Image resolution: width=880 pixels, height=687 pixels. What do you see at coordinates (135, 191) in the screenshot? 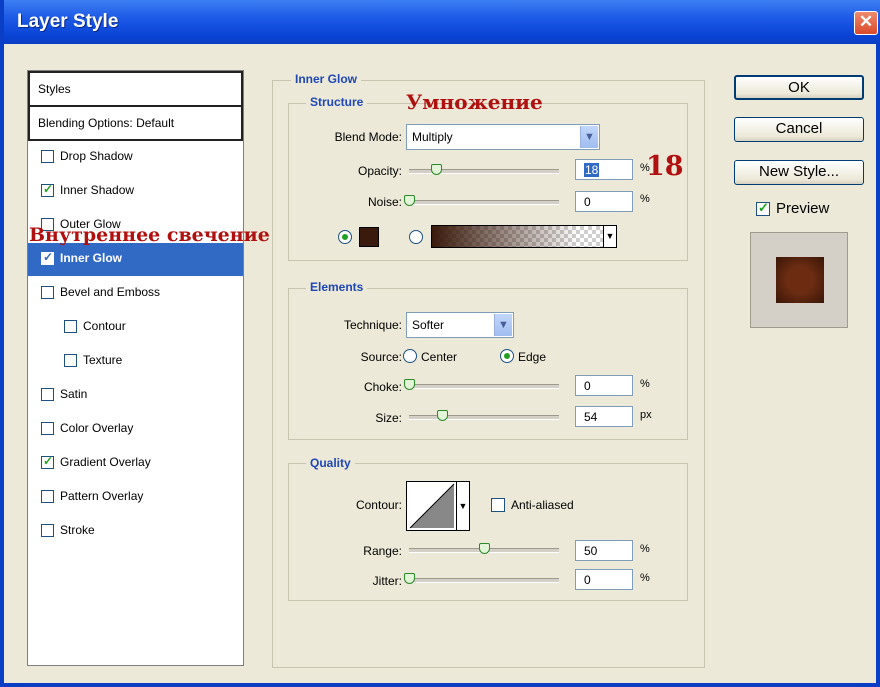
I see `style-item-inner-shadow: Inner Shadow` at bounding box center [135, 191].